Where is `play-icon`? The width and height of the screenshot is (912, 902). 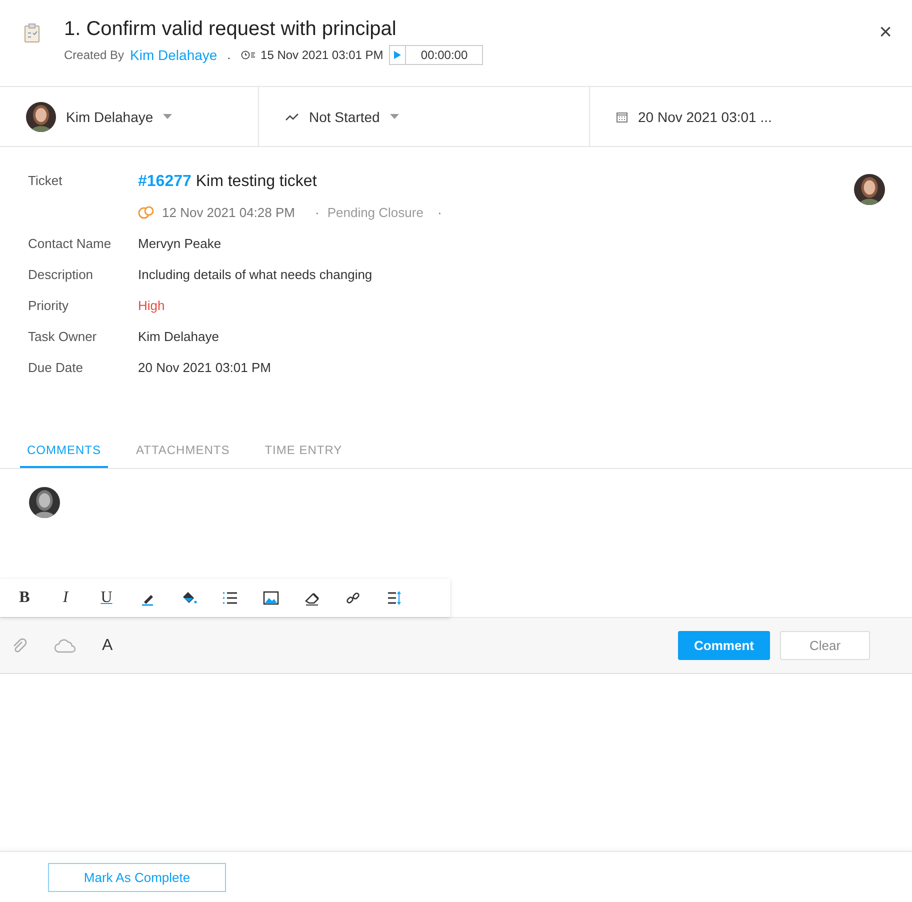
play-icon is located at coordinates (398, 55).